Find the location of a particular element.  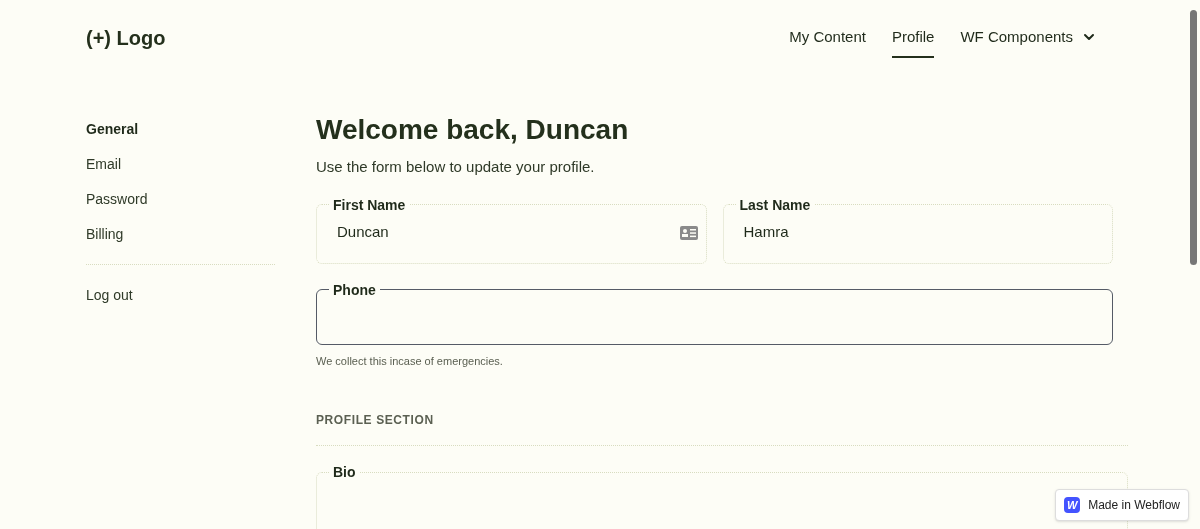

sidebar-item: Email is located at coordinates (180, 164).